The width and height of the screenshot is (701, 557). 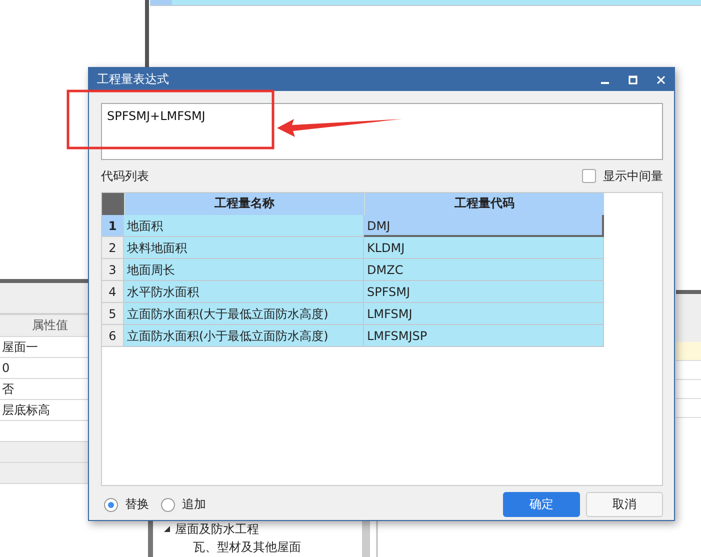 I want to click on section-label: 代码列表, so click(x=125, y=176).